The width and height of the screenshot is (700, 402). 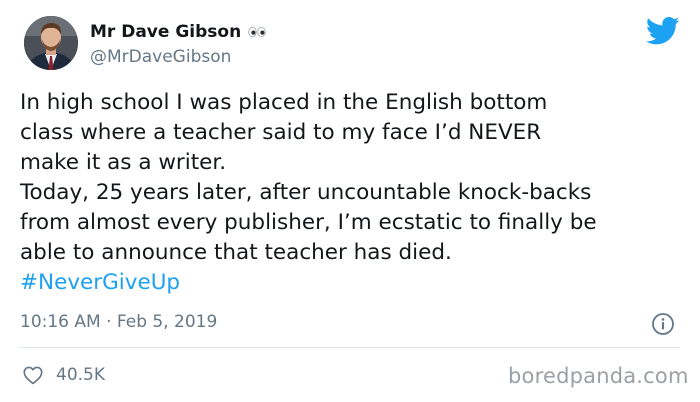 I want to click on heart-icon, so click(x=33, y=375).